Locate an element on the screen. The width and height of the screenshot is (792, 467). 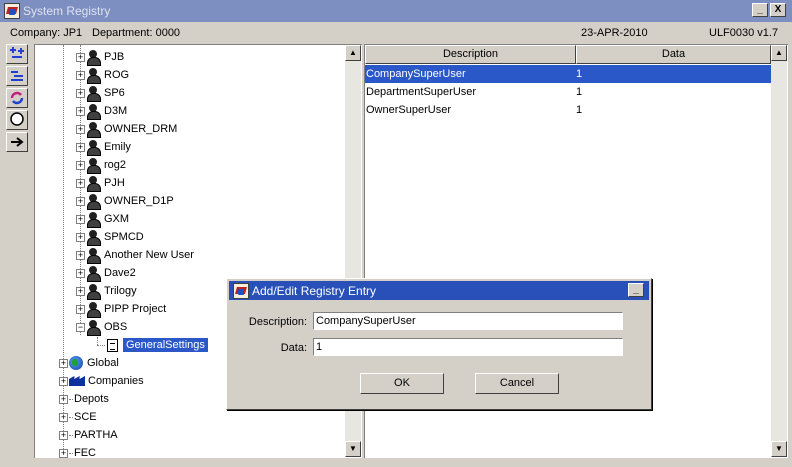
tree-node-user: + OWNER_DRM is located at coordinates (126, 129).